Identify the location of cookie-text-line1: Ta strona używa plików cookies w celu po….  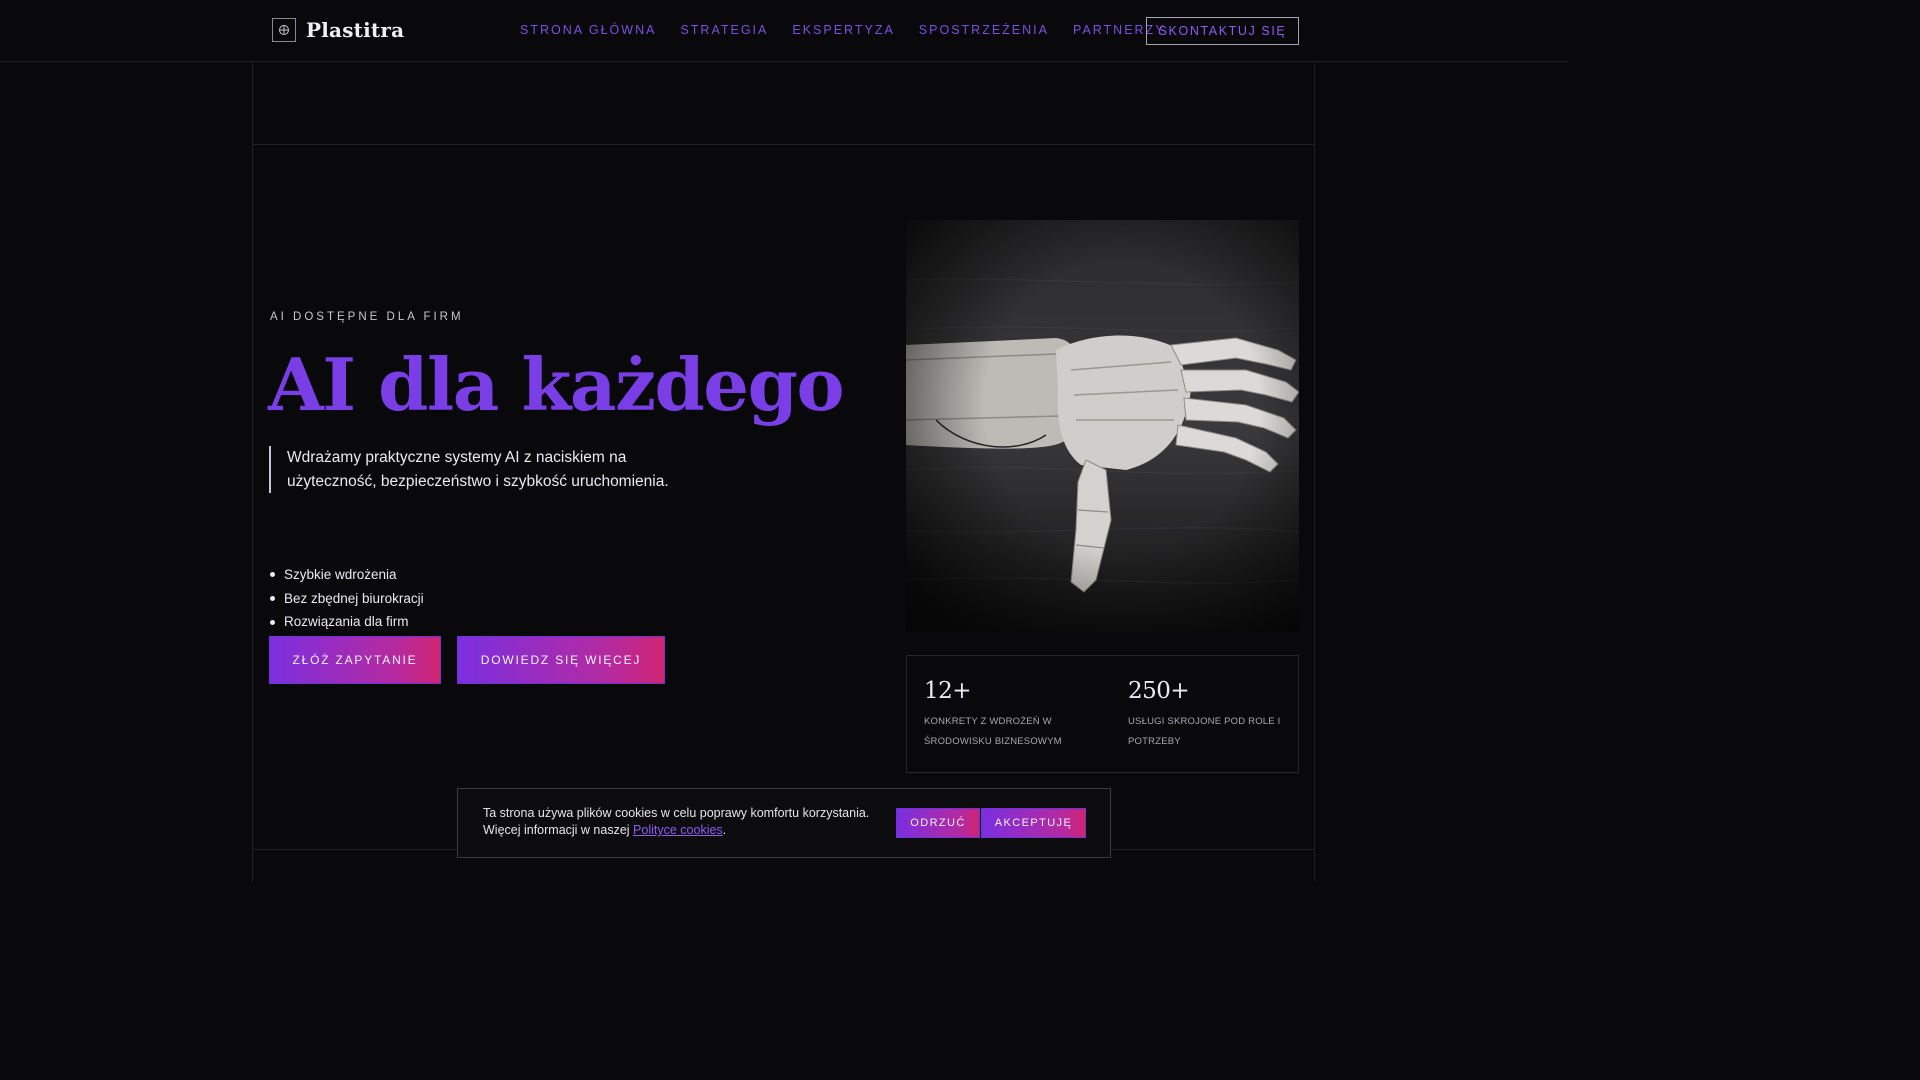
(676, 813).